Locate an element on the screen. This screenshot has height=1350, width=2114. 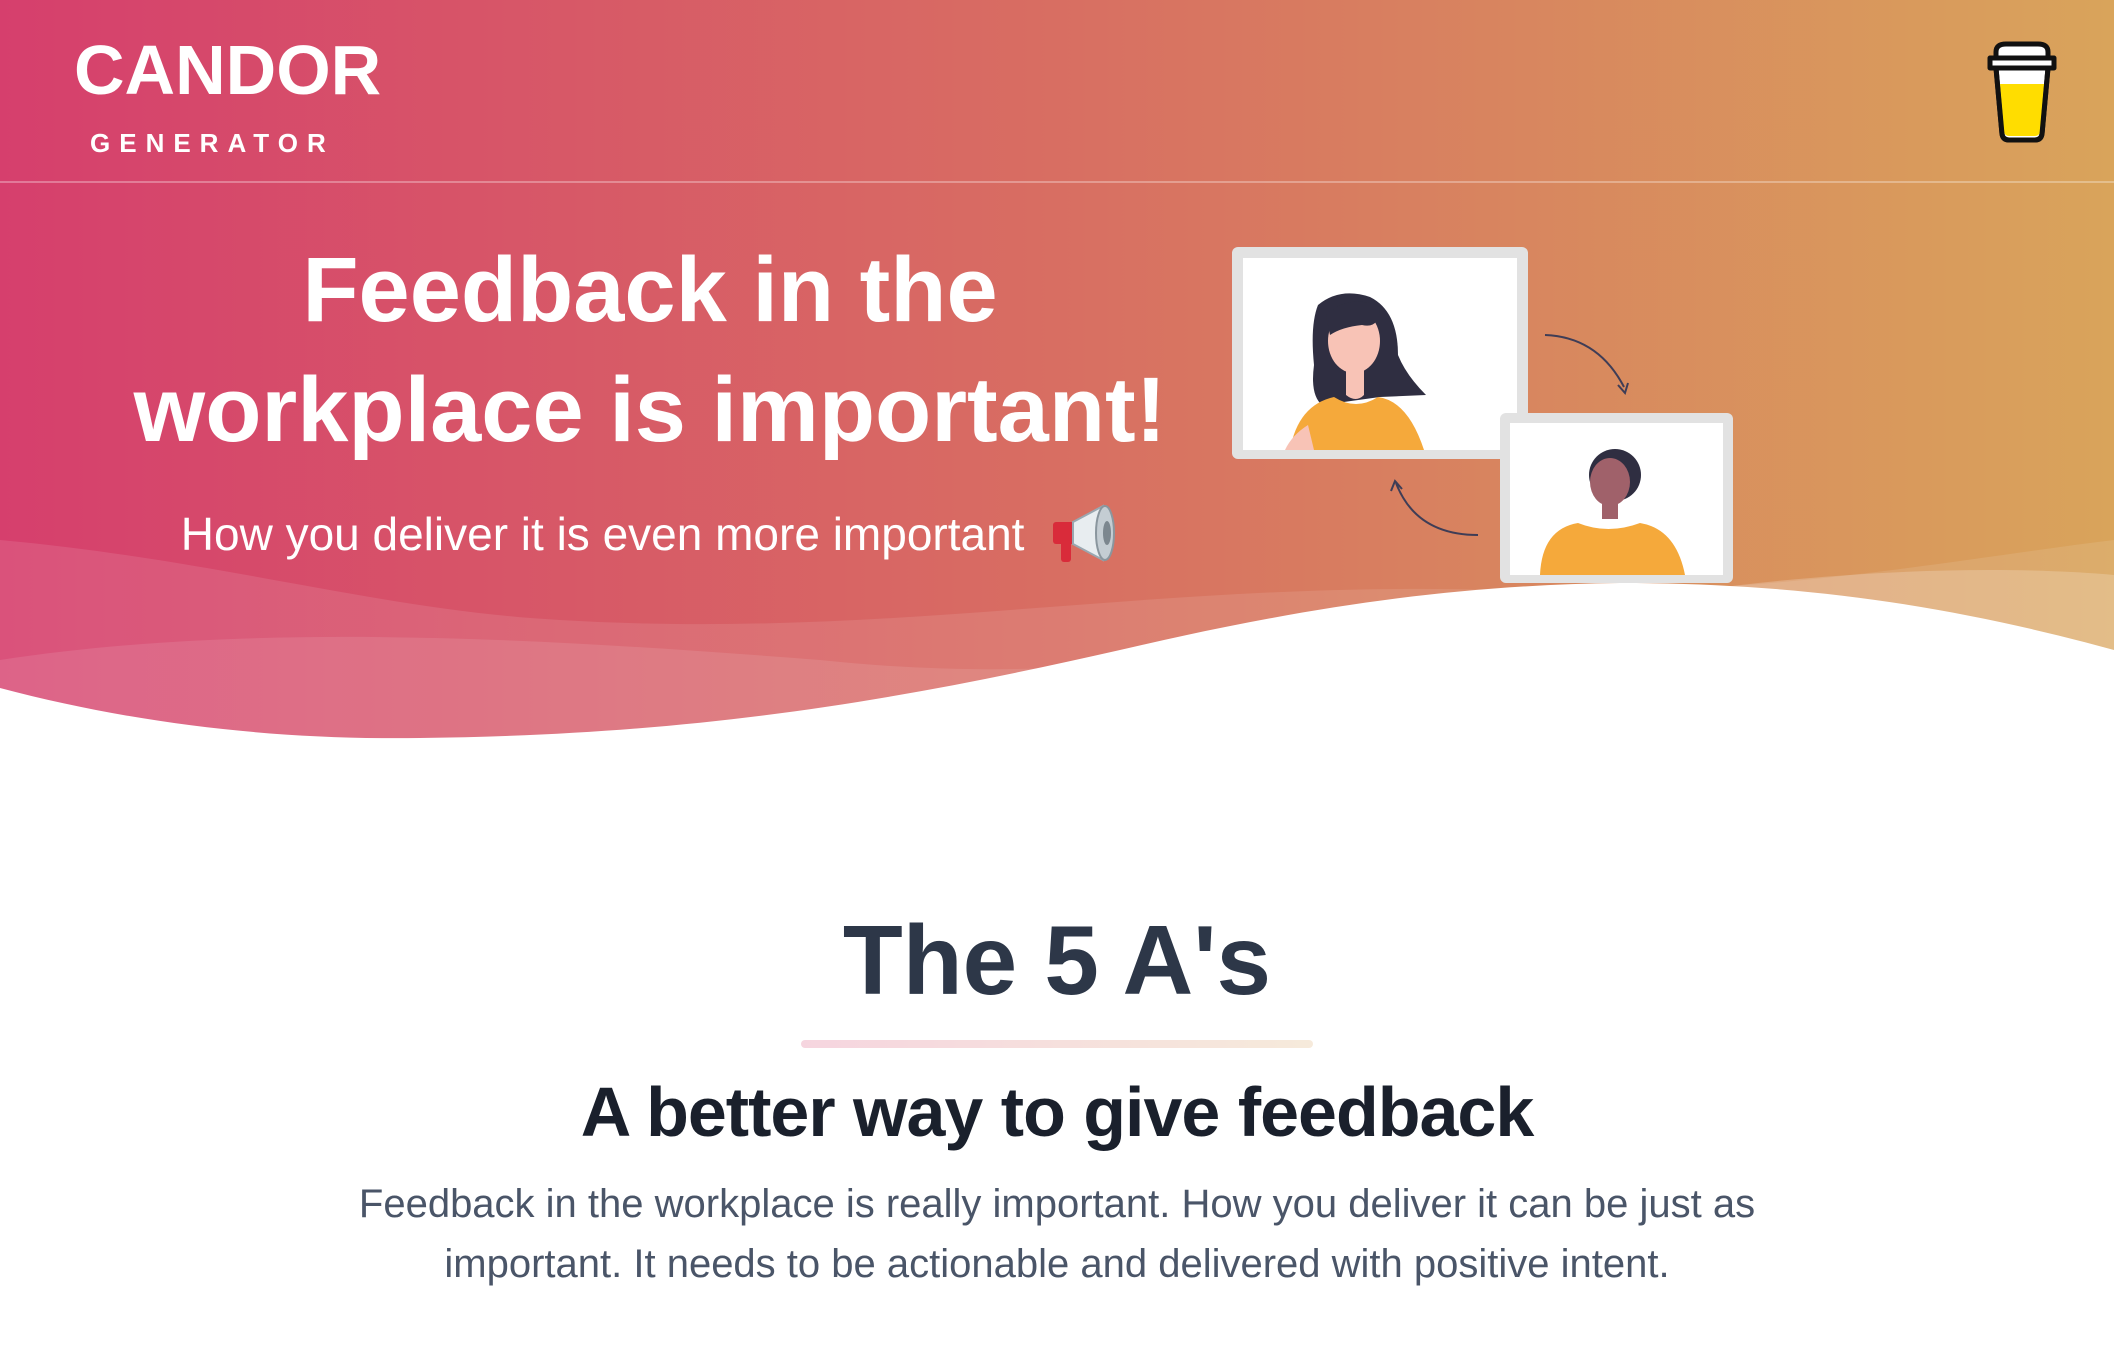
title-underline is located at coordinates (1057, 1044).